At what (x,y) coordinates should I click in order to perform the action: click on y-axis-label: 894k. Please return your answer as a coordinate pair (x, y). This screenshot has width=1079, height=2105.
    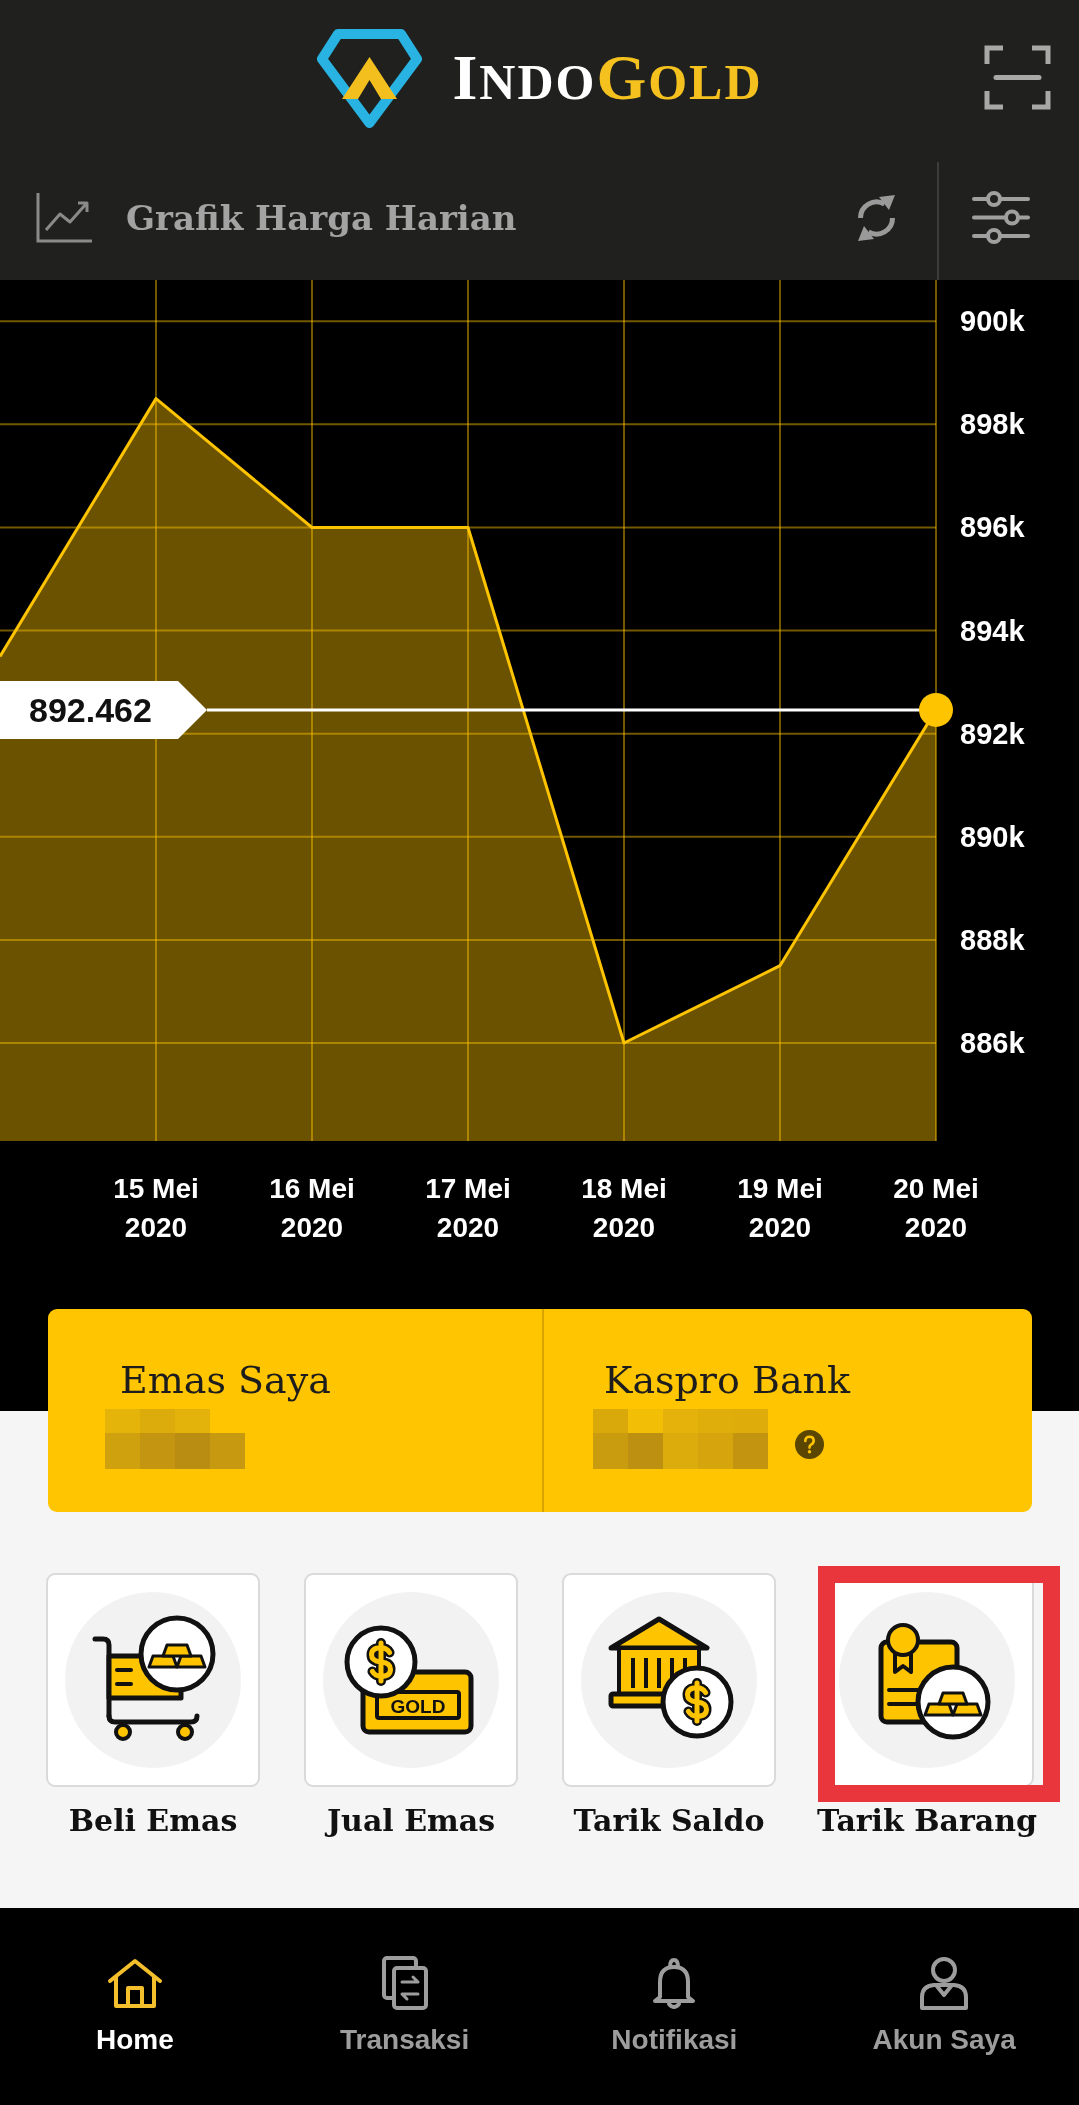
    Looking at the image, I should click on (992, 630).